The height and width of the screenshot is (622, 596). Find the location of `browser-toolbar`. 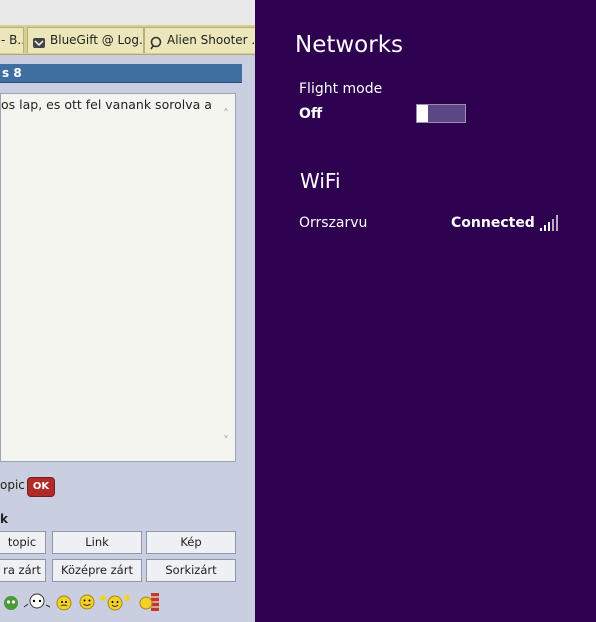

browser-toolbar is located at coordinates (127, 12).